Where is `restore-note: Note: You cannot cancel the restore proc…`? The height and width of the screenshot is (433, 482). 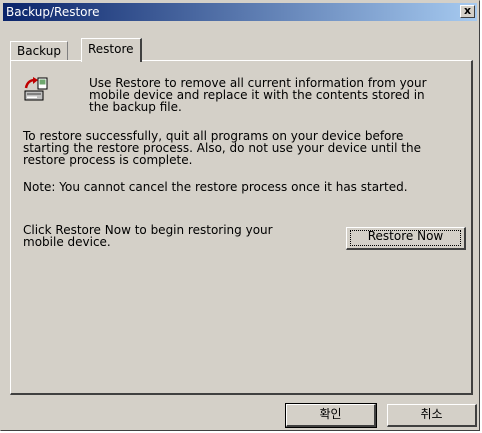 restore-note: Note: You cannot cancel the restore proc… is located at coordinates (215, 187).